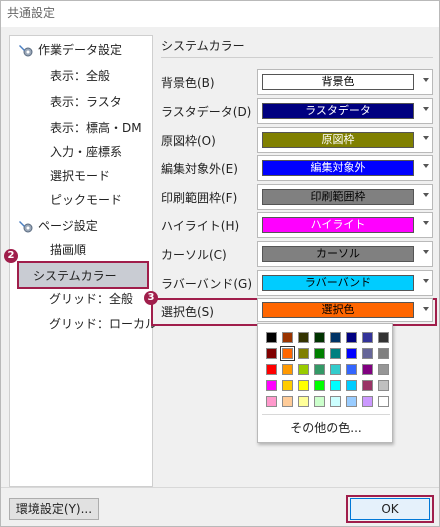 The height and width of the screenshot is (527, 440). Describe the element at coordinates (188, 141) in the screenshot. I see `label-original-frame: 原図枠(O)` at that location.